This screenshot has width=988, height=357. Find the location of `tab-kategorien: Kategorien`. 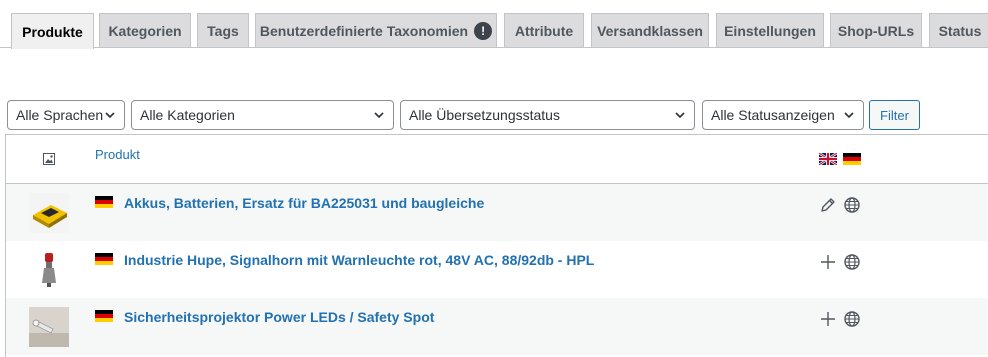

tab-kategorien: Kategorien is located at coordinates (145, 30).